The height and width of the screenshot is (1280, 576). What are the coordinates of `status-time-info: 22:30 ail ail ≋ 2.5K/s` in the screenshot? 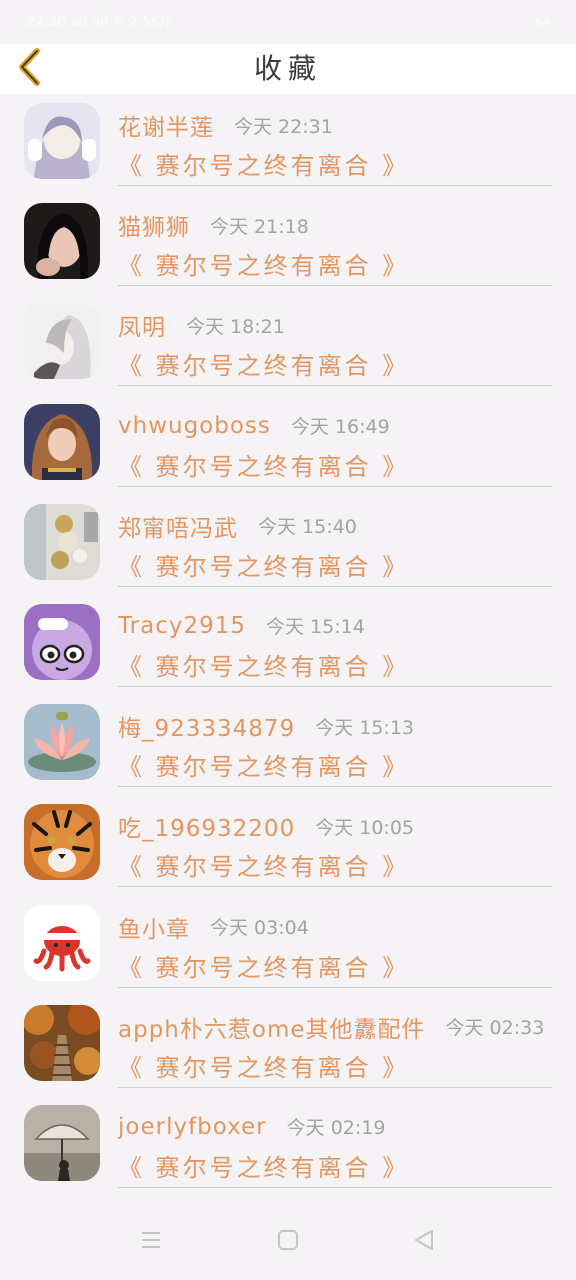 It's located at (99, 22).